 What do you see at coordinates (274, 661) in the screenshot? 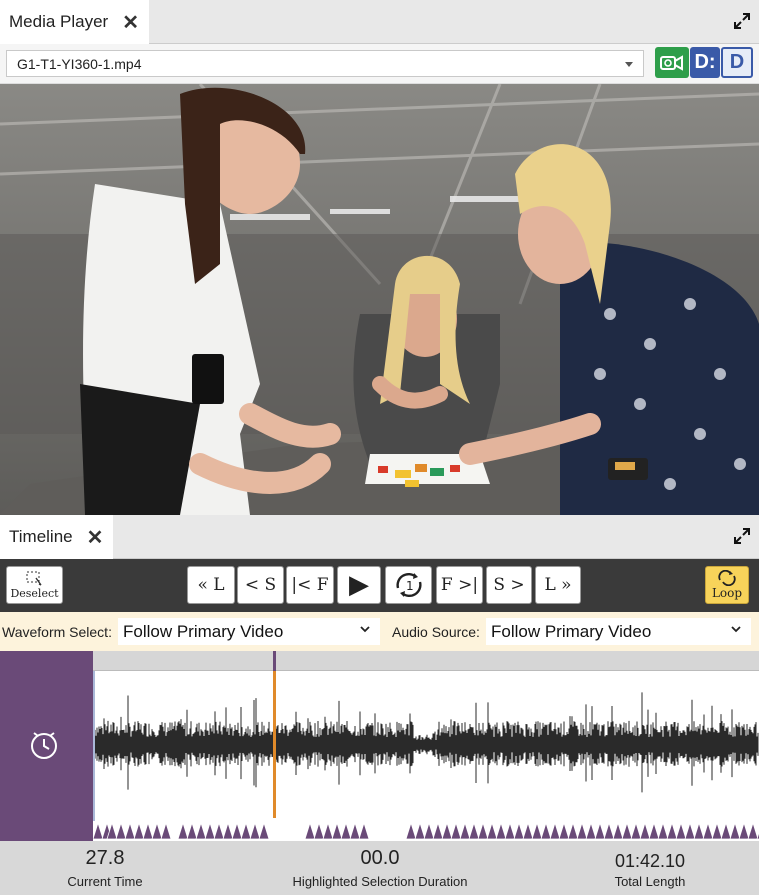
I see `playhead-handle` at bounding box center [274, 661].